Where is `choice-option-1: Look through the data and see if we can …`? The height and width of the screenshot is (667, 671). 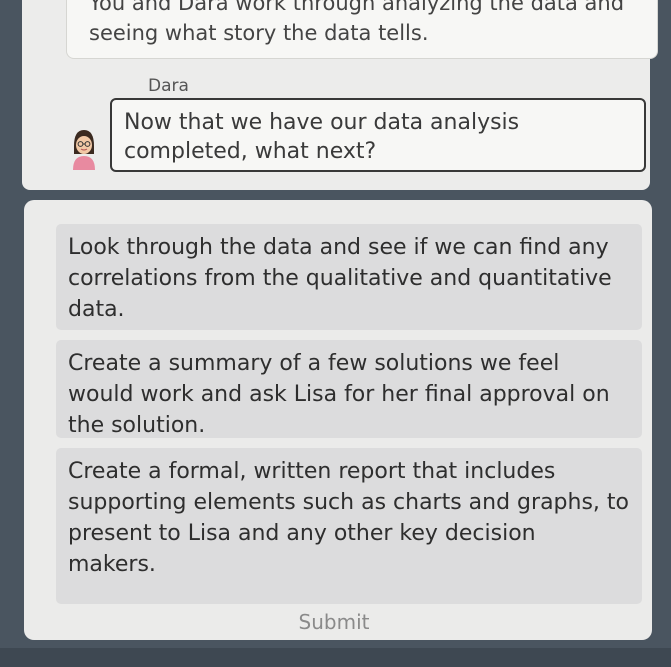 choice-option-1: Look through the data and see if we can … is located at coordinates (349, 277).